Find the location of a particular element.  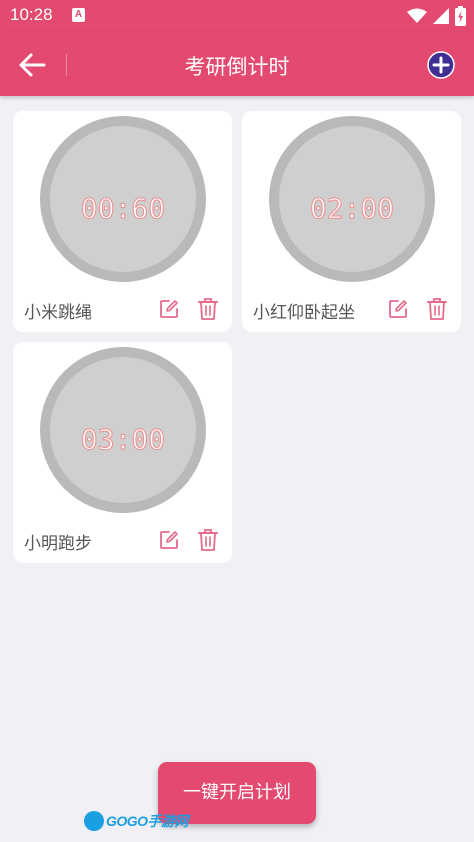

watermark: GOGO手游网 is located at coordinates (136, 821).